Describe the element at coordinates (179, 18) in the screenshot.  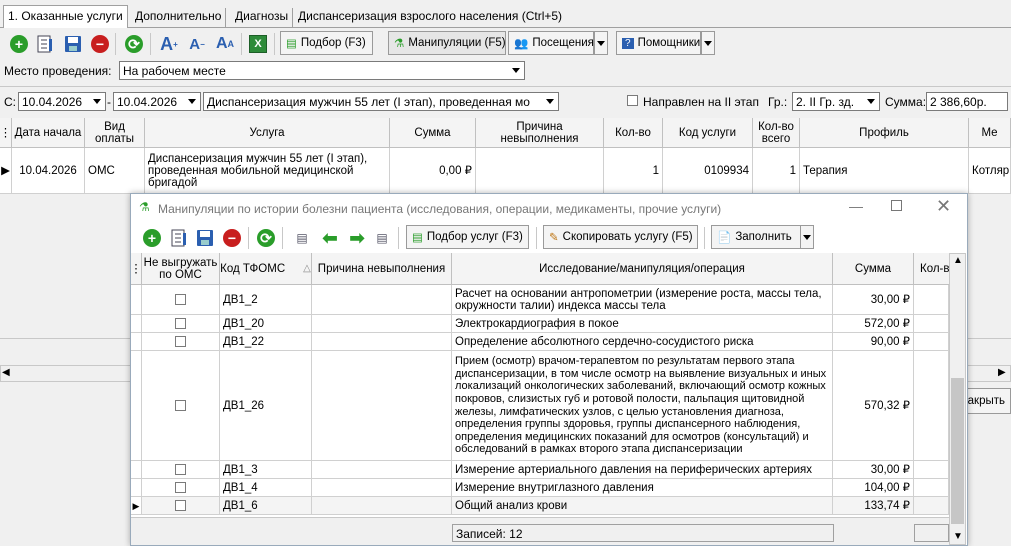
I see `tab-additional: Дополнительно` at that location.